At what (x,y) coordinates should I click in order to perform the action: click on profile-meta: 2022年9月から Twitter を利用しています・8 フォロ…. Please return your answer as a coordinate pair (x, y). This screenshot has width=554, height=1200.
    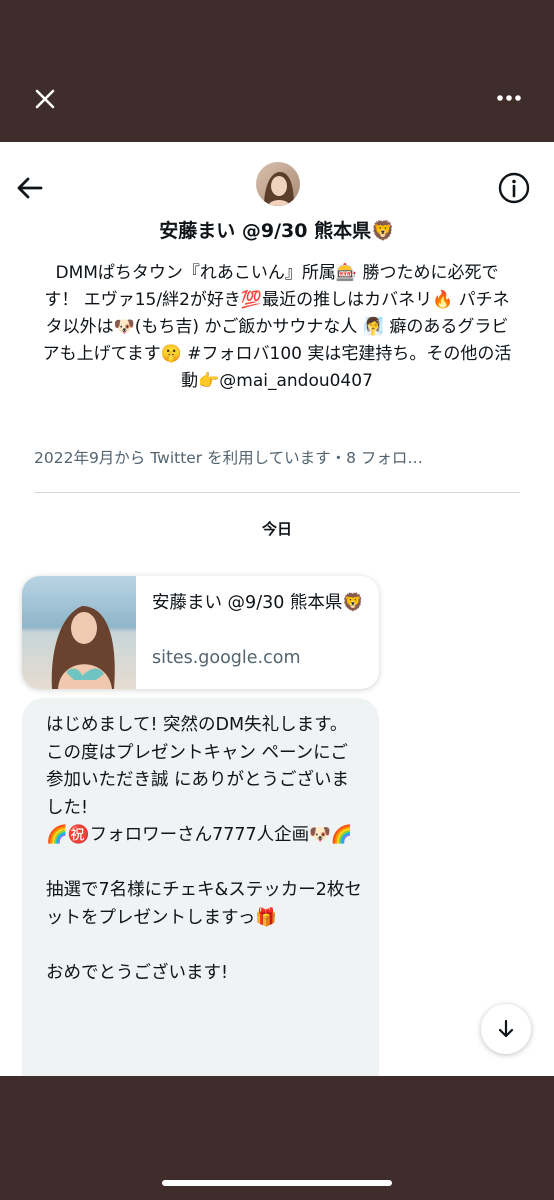
    Looking at the image, I should click on (228, 458).